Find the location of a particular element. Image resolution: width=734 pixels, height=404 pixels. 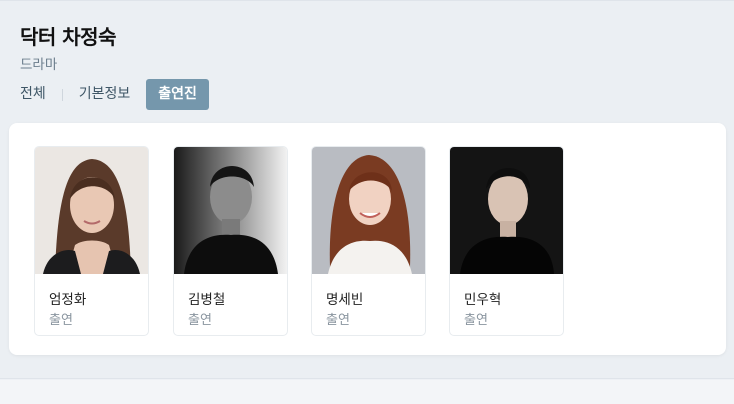

page-background is located at coordinates (367, 392).